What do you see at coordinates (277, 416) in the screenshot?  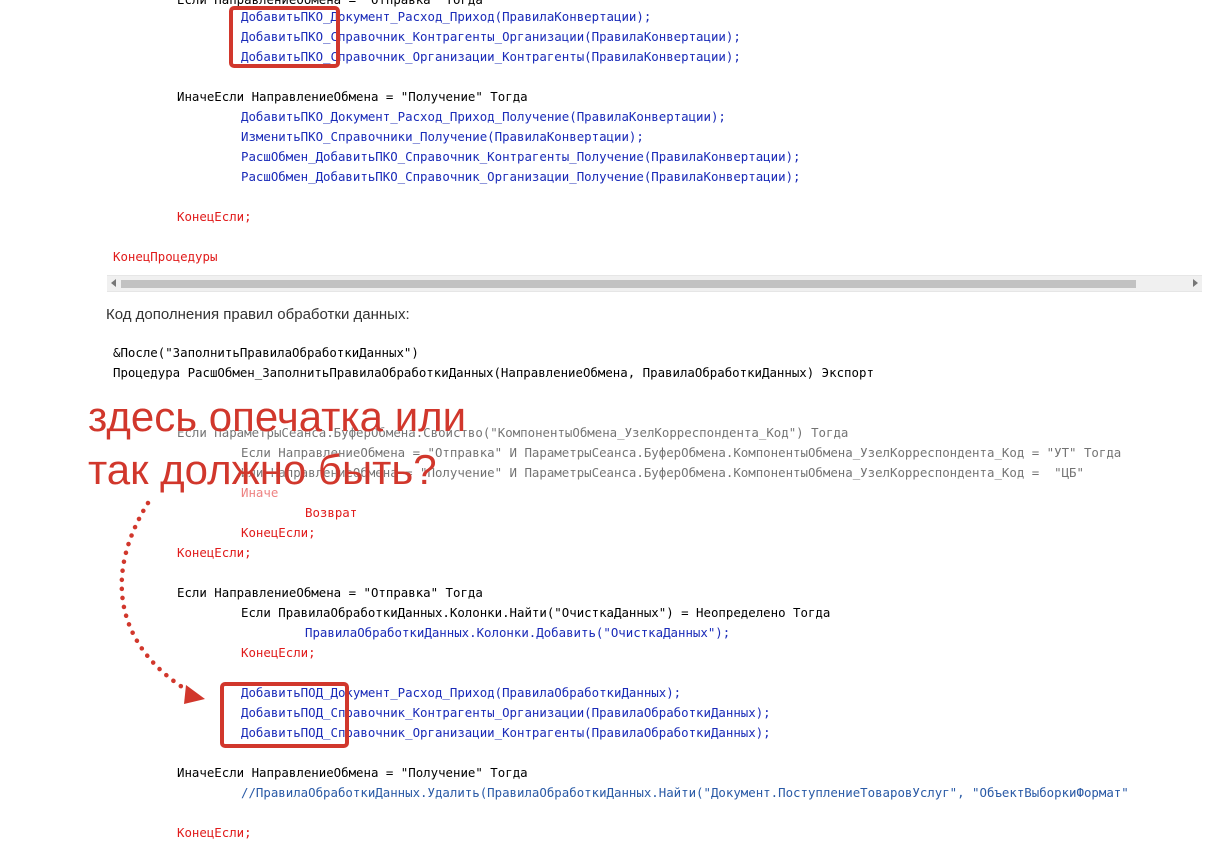 I see `annotation-line: здесь опечатка или` at bounding box center [277, 416].